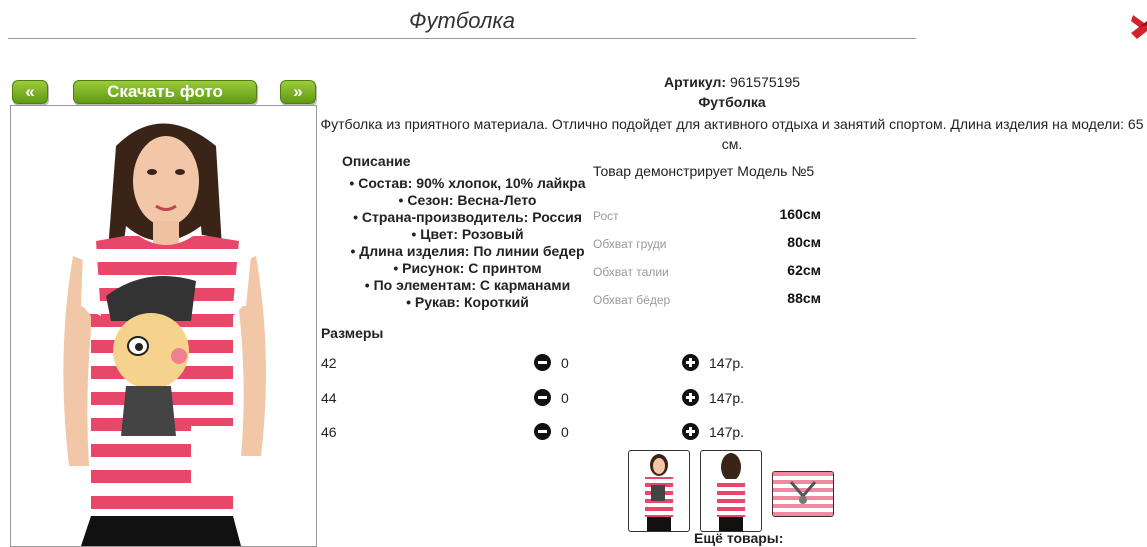 The image size is (1147, 547). I want to click on page-title: Футболка, so click(462, 23).